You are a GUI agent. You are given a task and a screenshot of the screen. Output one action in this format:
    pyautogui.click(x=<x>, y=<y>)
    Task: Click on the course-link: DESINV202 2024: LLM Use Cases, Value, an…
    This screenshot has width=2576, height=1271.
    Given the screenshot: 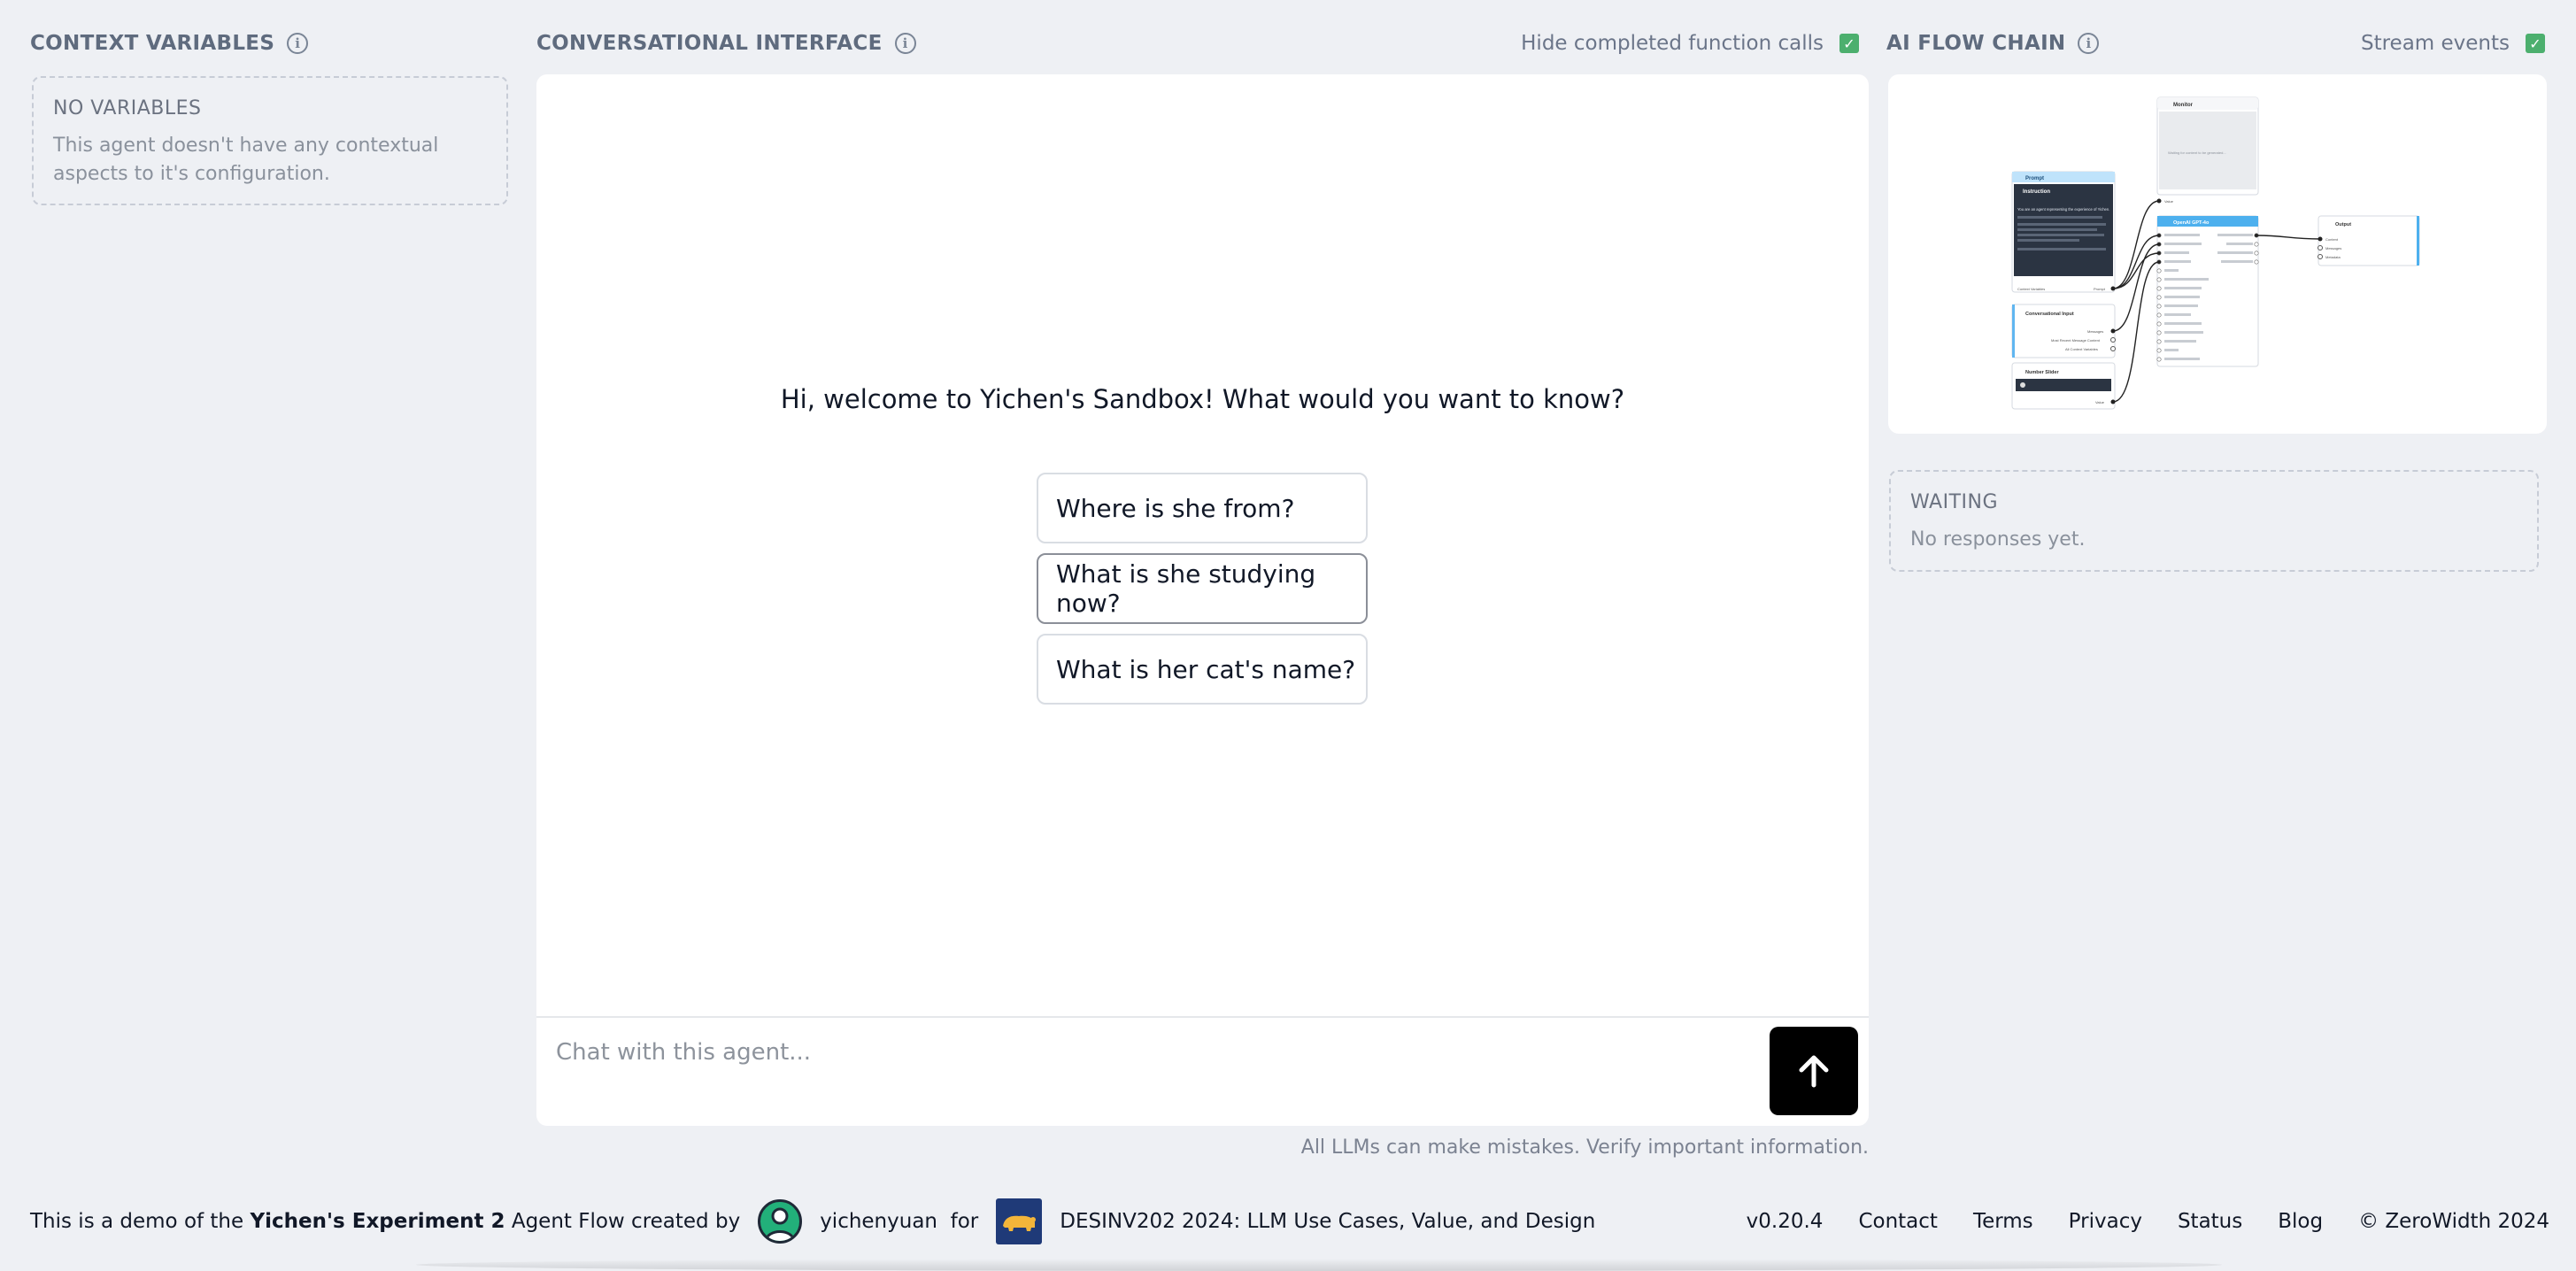 What is the action you would take?
    pyautogui.click(x=1327, y=1221)
    